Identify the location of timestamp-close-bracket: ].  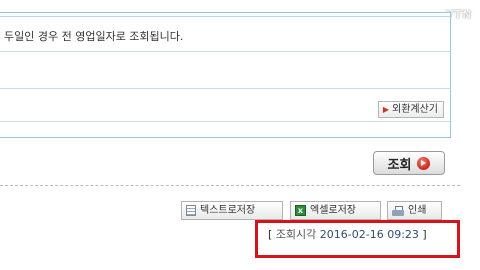
(424, 234).